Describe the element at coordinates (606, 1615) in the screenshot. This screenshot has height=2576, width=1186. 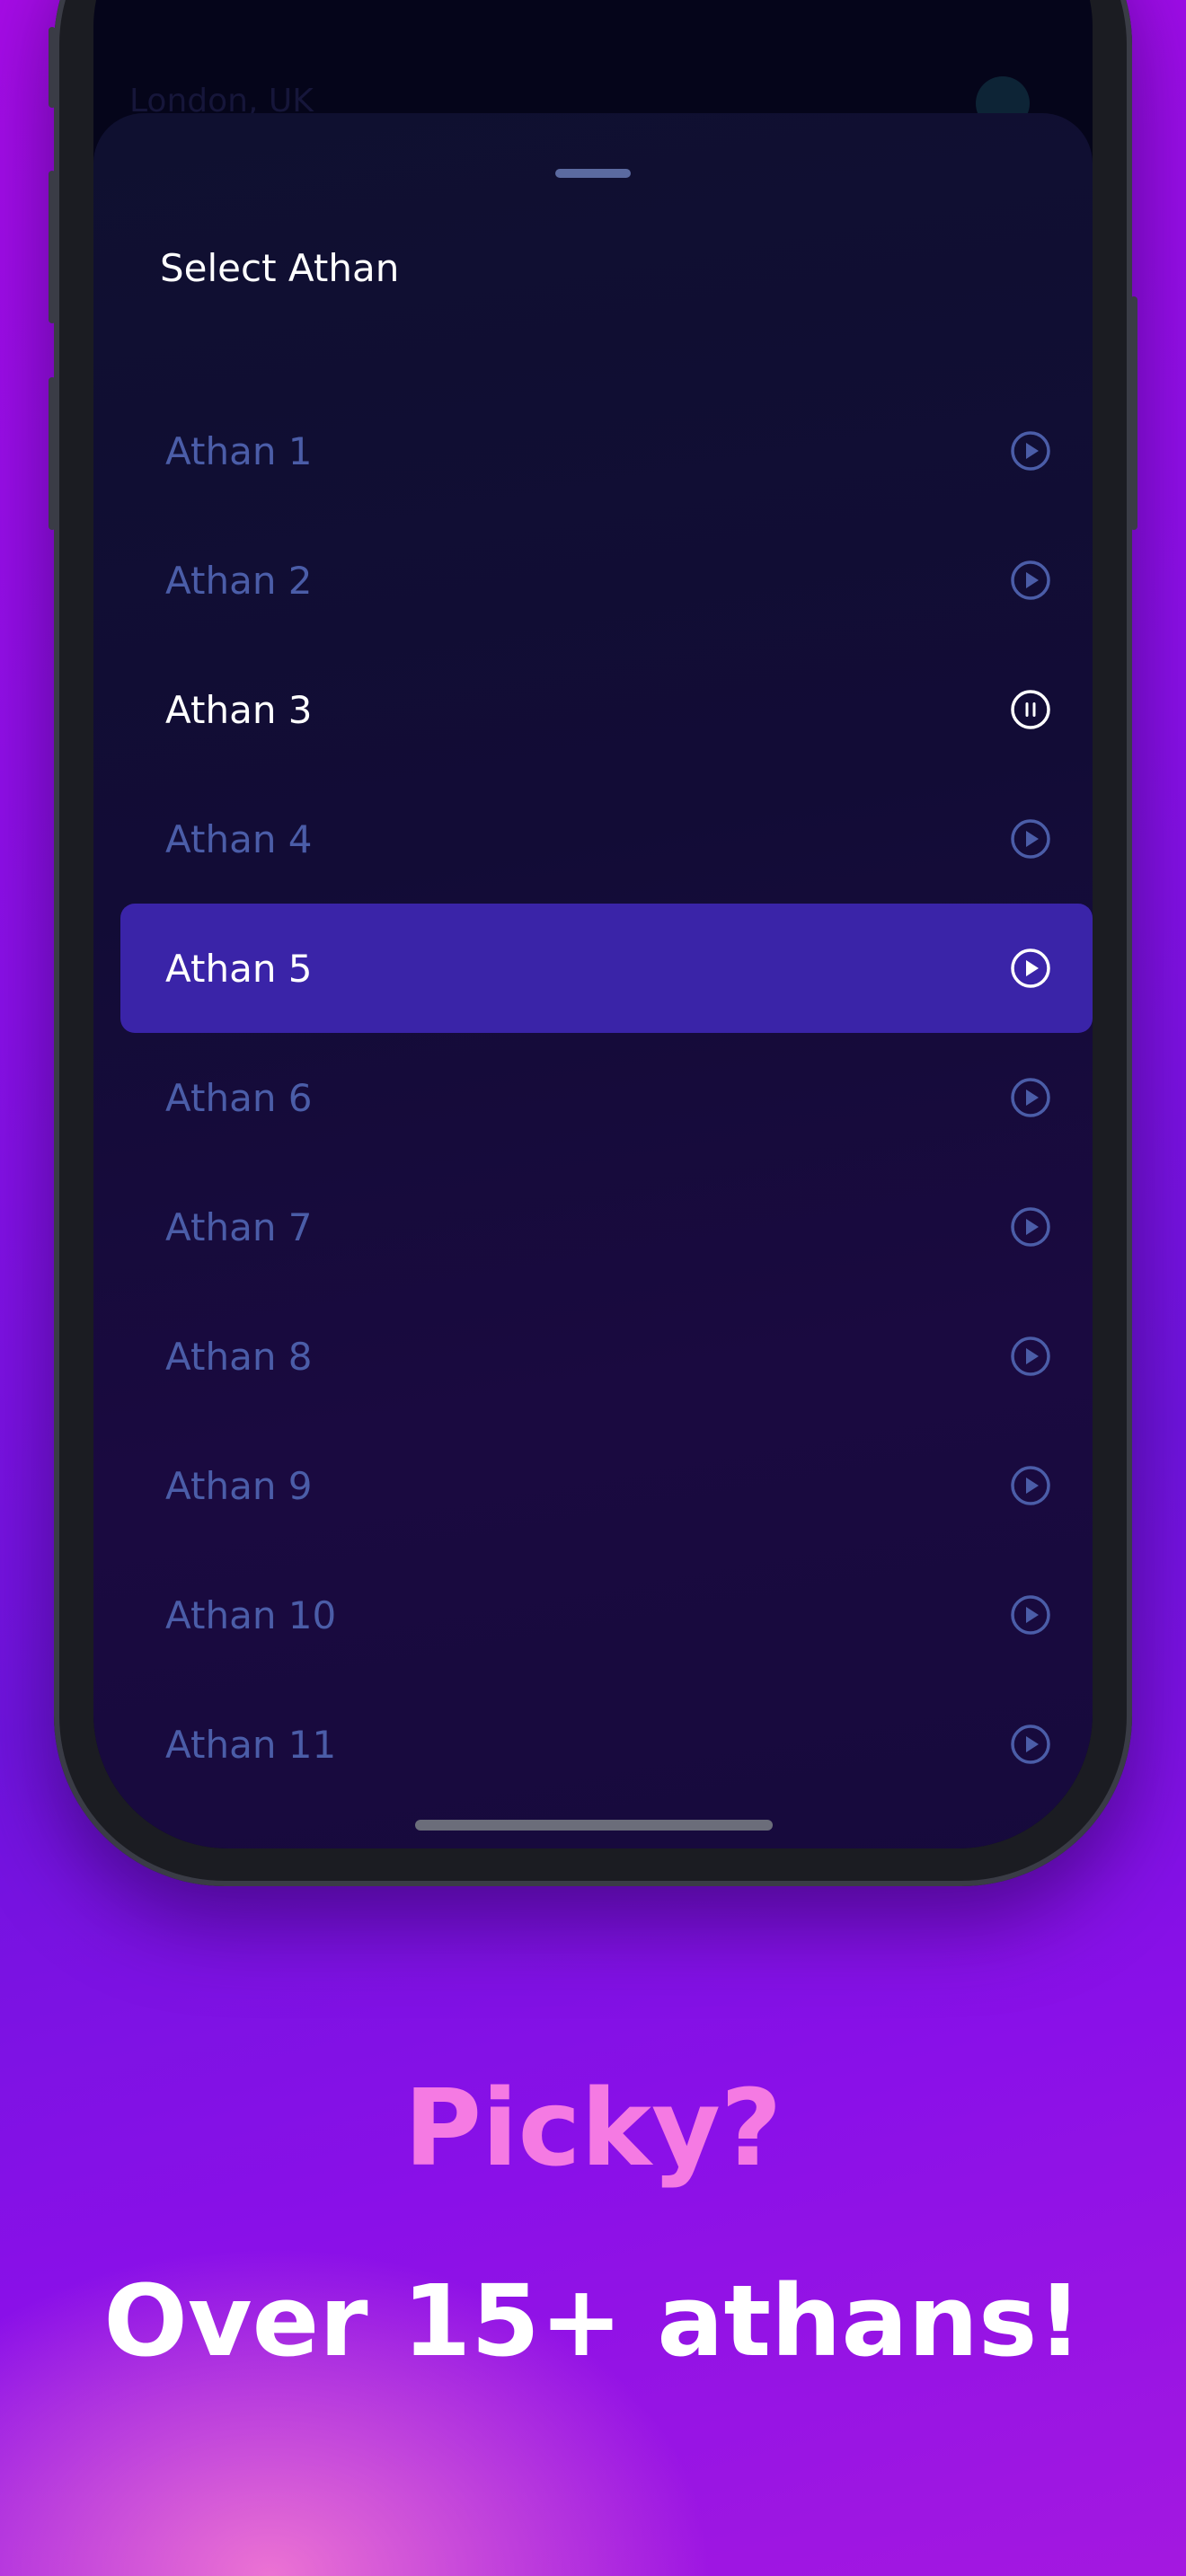
I see `athan-list-item: Athan 10` at that location.